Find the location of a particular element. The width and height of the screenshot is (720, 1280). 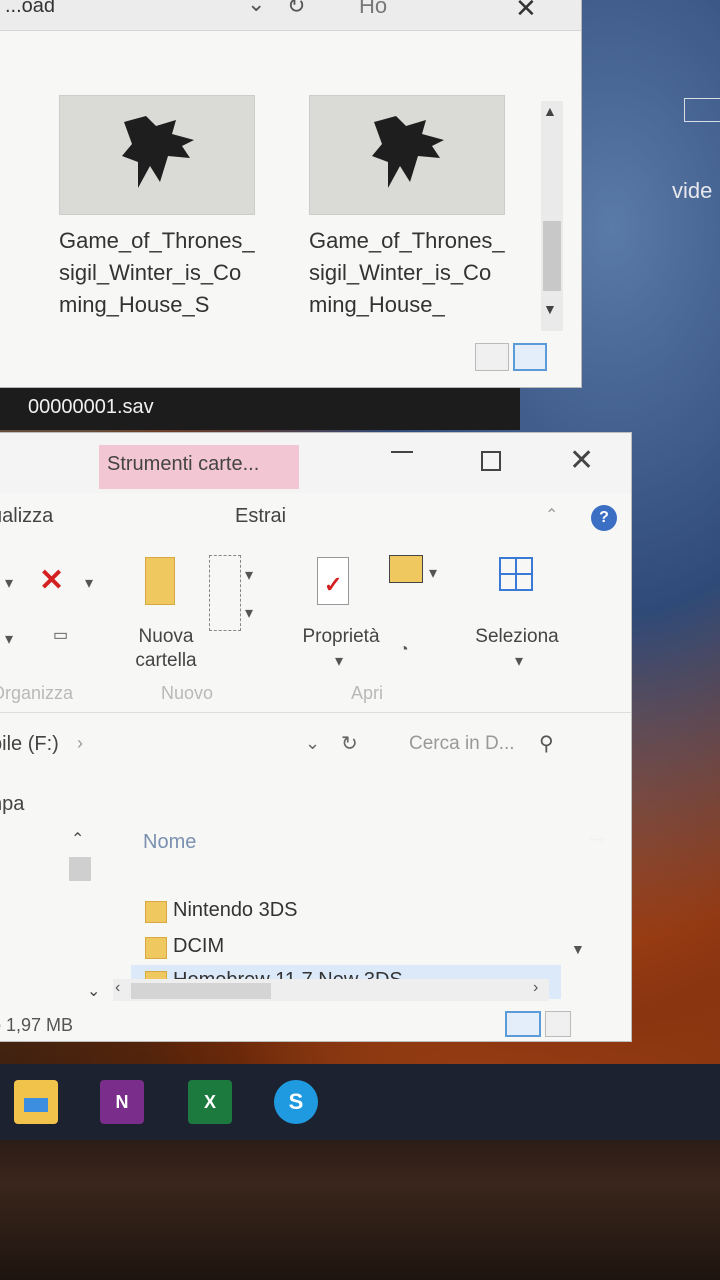

main-window-titlebar: Strumenti carte... ✕ is located at coordinates (315, 463).